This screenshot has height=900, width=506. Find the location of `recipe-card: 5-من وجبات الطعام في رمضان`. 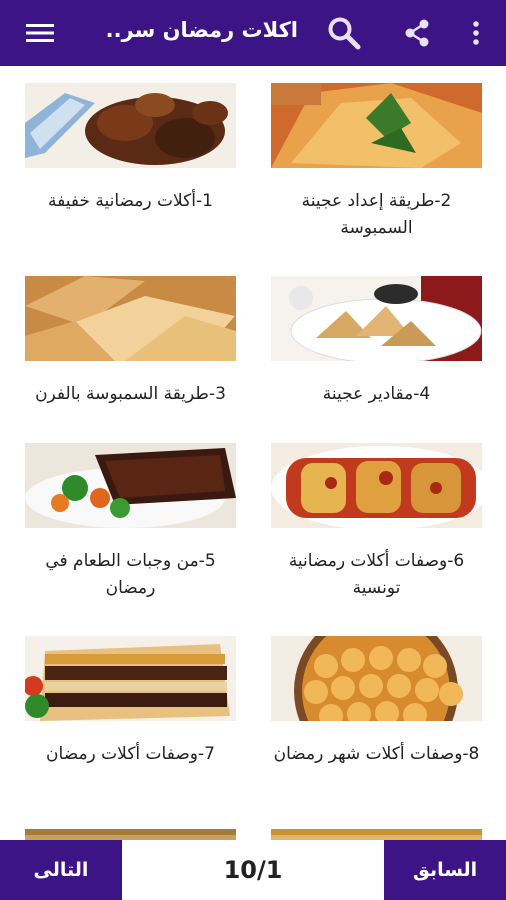

recipe-card: 5-من وجبات الطعام في رمضان is located at coordinates (130, 522).